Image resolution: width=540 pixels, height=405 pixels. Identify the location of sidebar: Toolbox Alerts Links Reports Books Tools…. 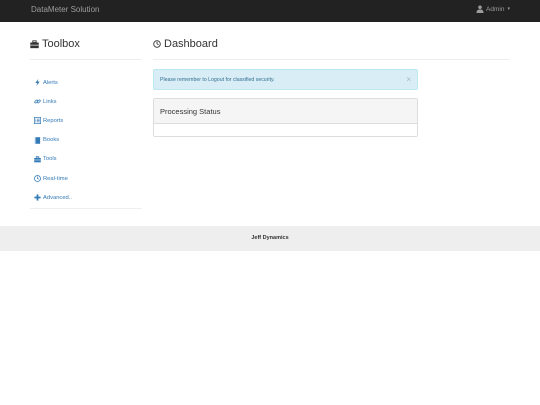
(86, 123).